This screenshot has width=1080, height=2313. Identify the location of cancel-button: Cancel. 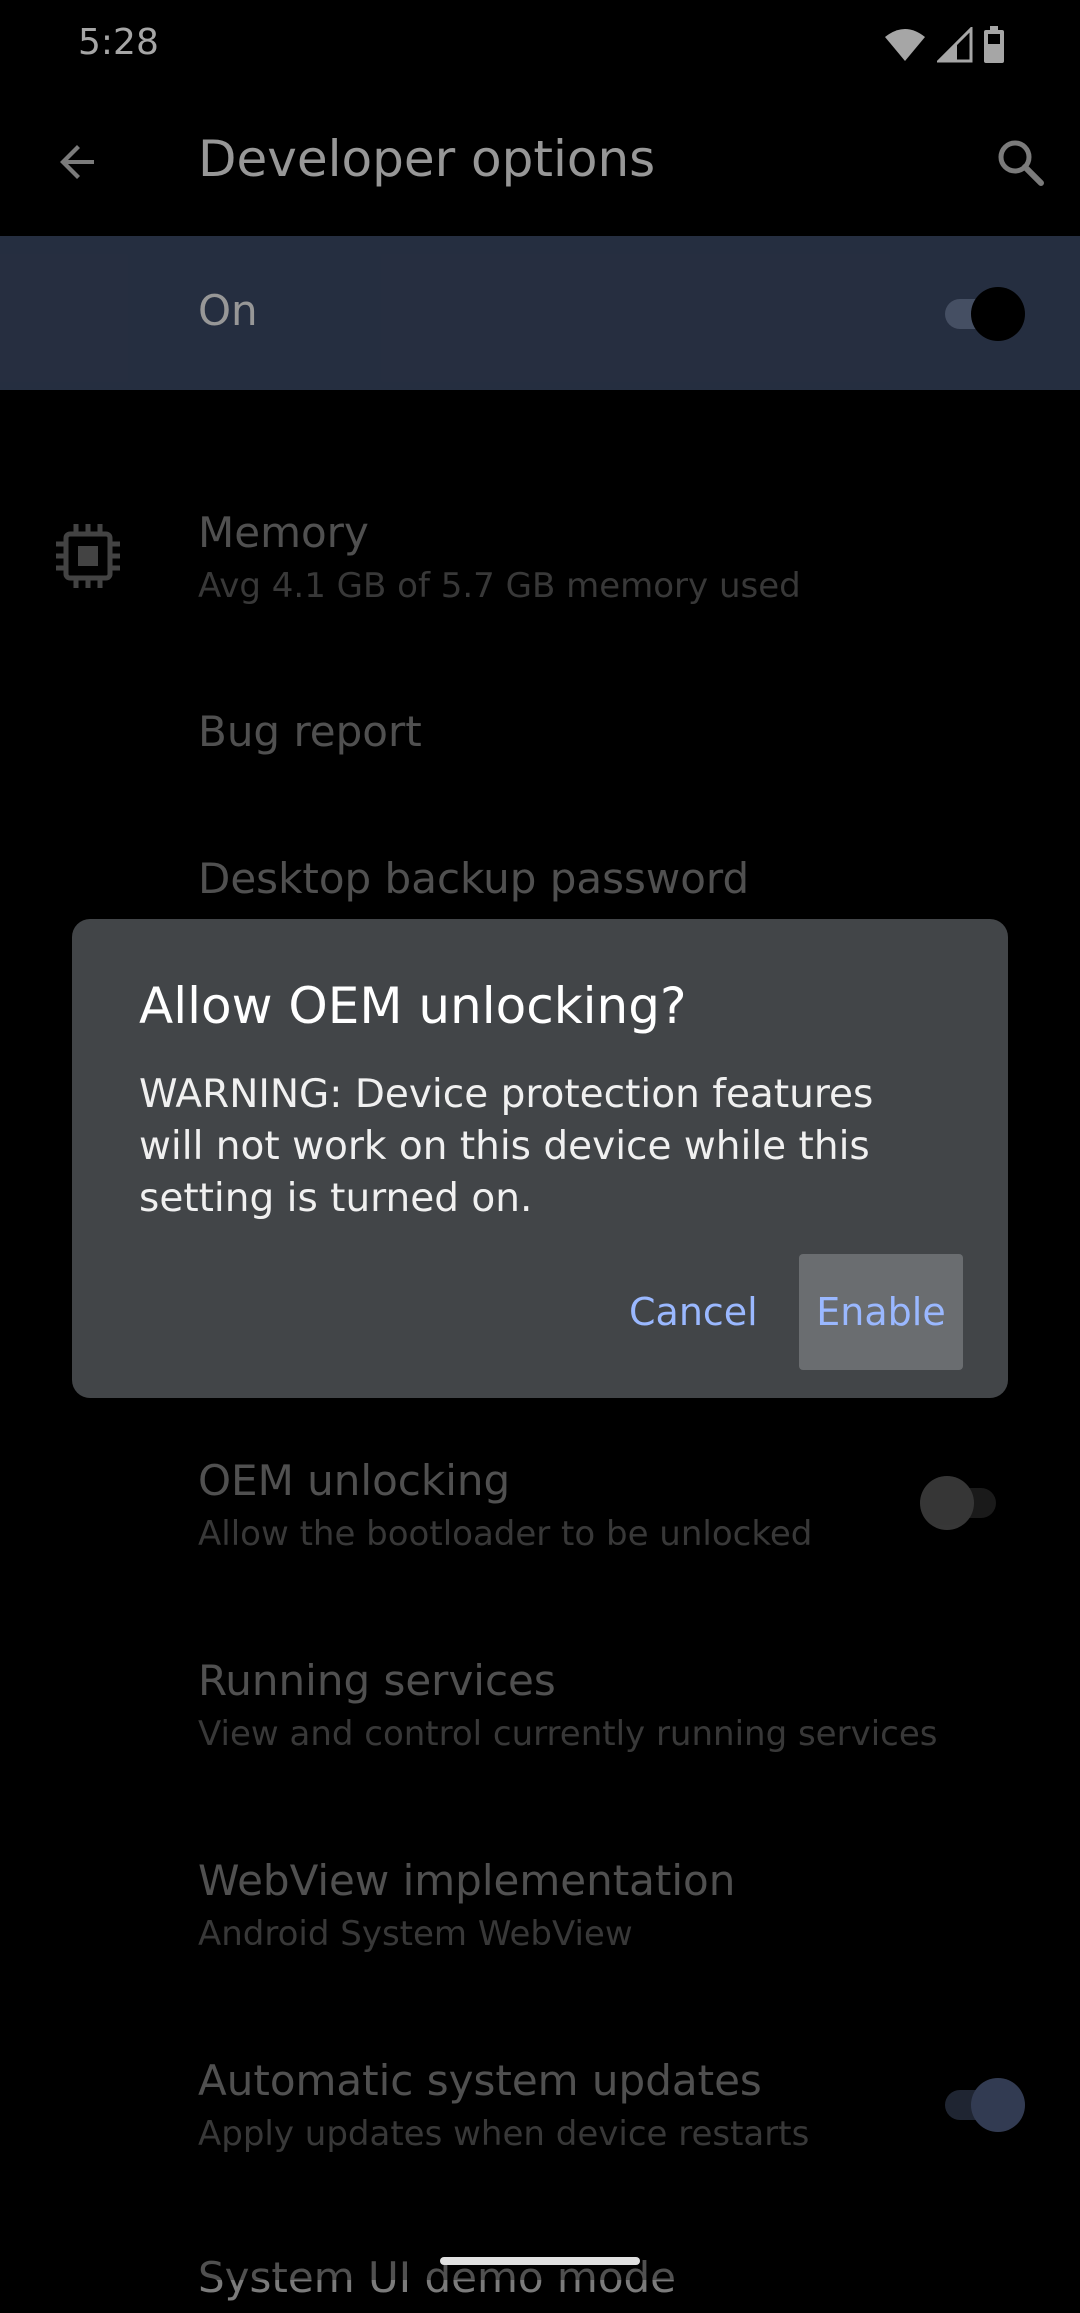
(693, 1312).